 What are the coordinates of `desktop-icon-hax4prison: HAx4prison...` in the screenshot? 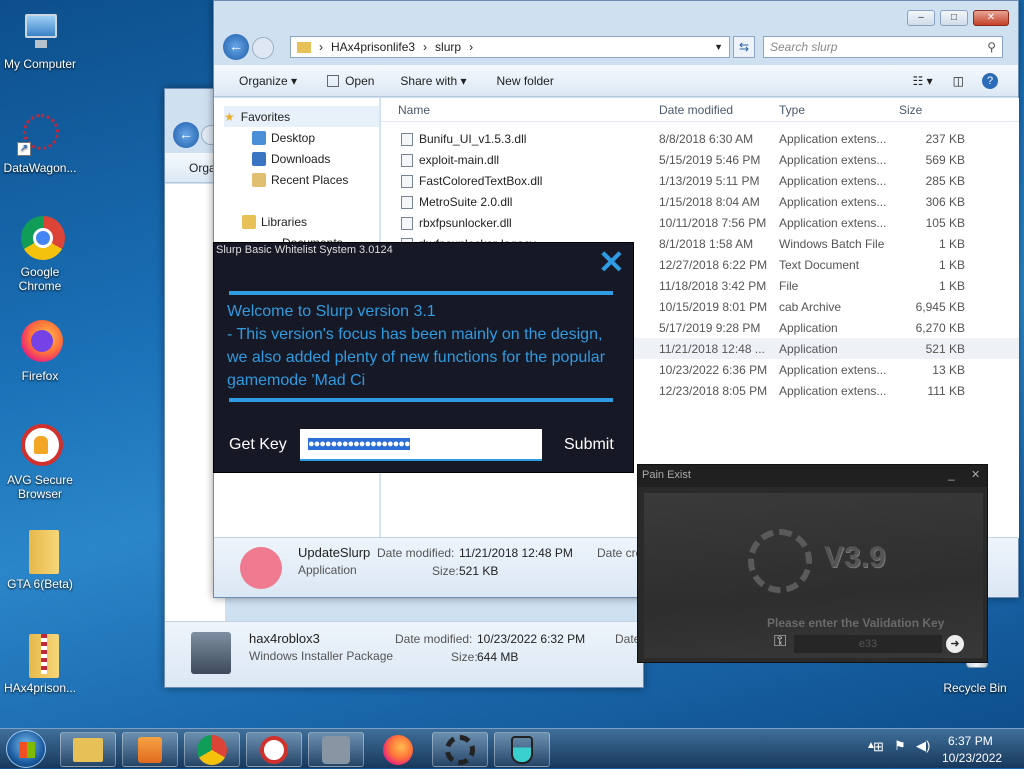 It's located at (40, 663).